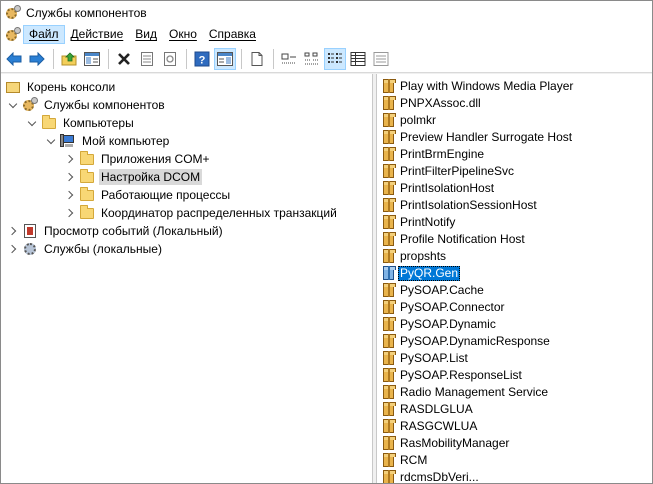 Image resolution: width=653 pixels, height=484 pixels. I want to click on list-item: PrintFilterPipelineSvc, so click(449, 171).